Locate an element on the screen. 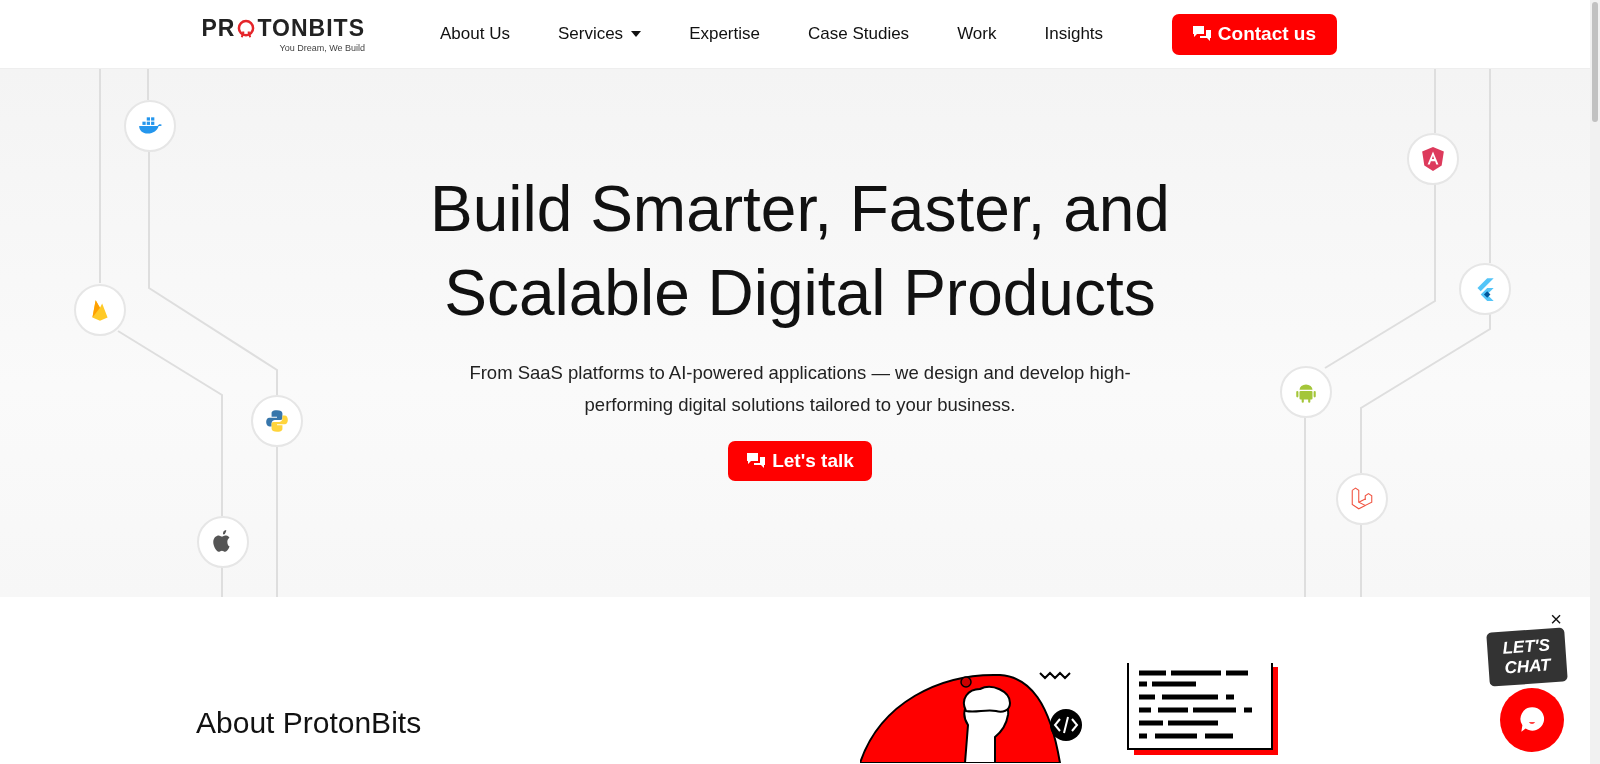  lets-talk-button: Let's talk is located at coordinates (800, 461).